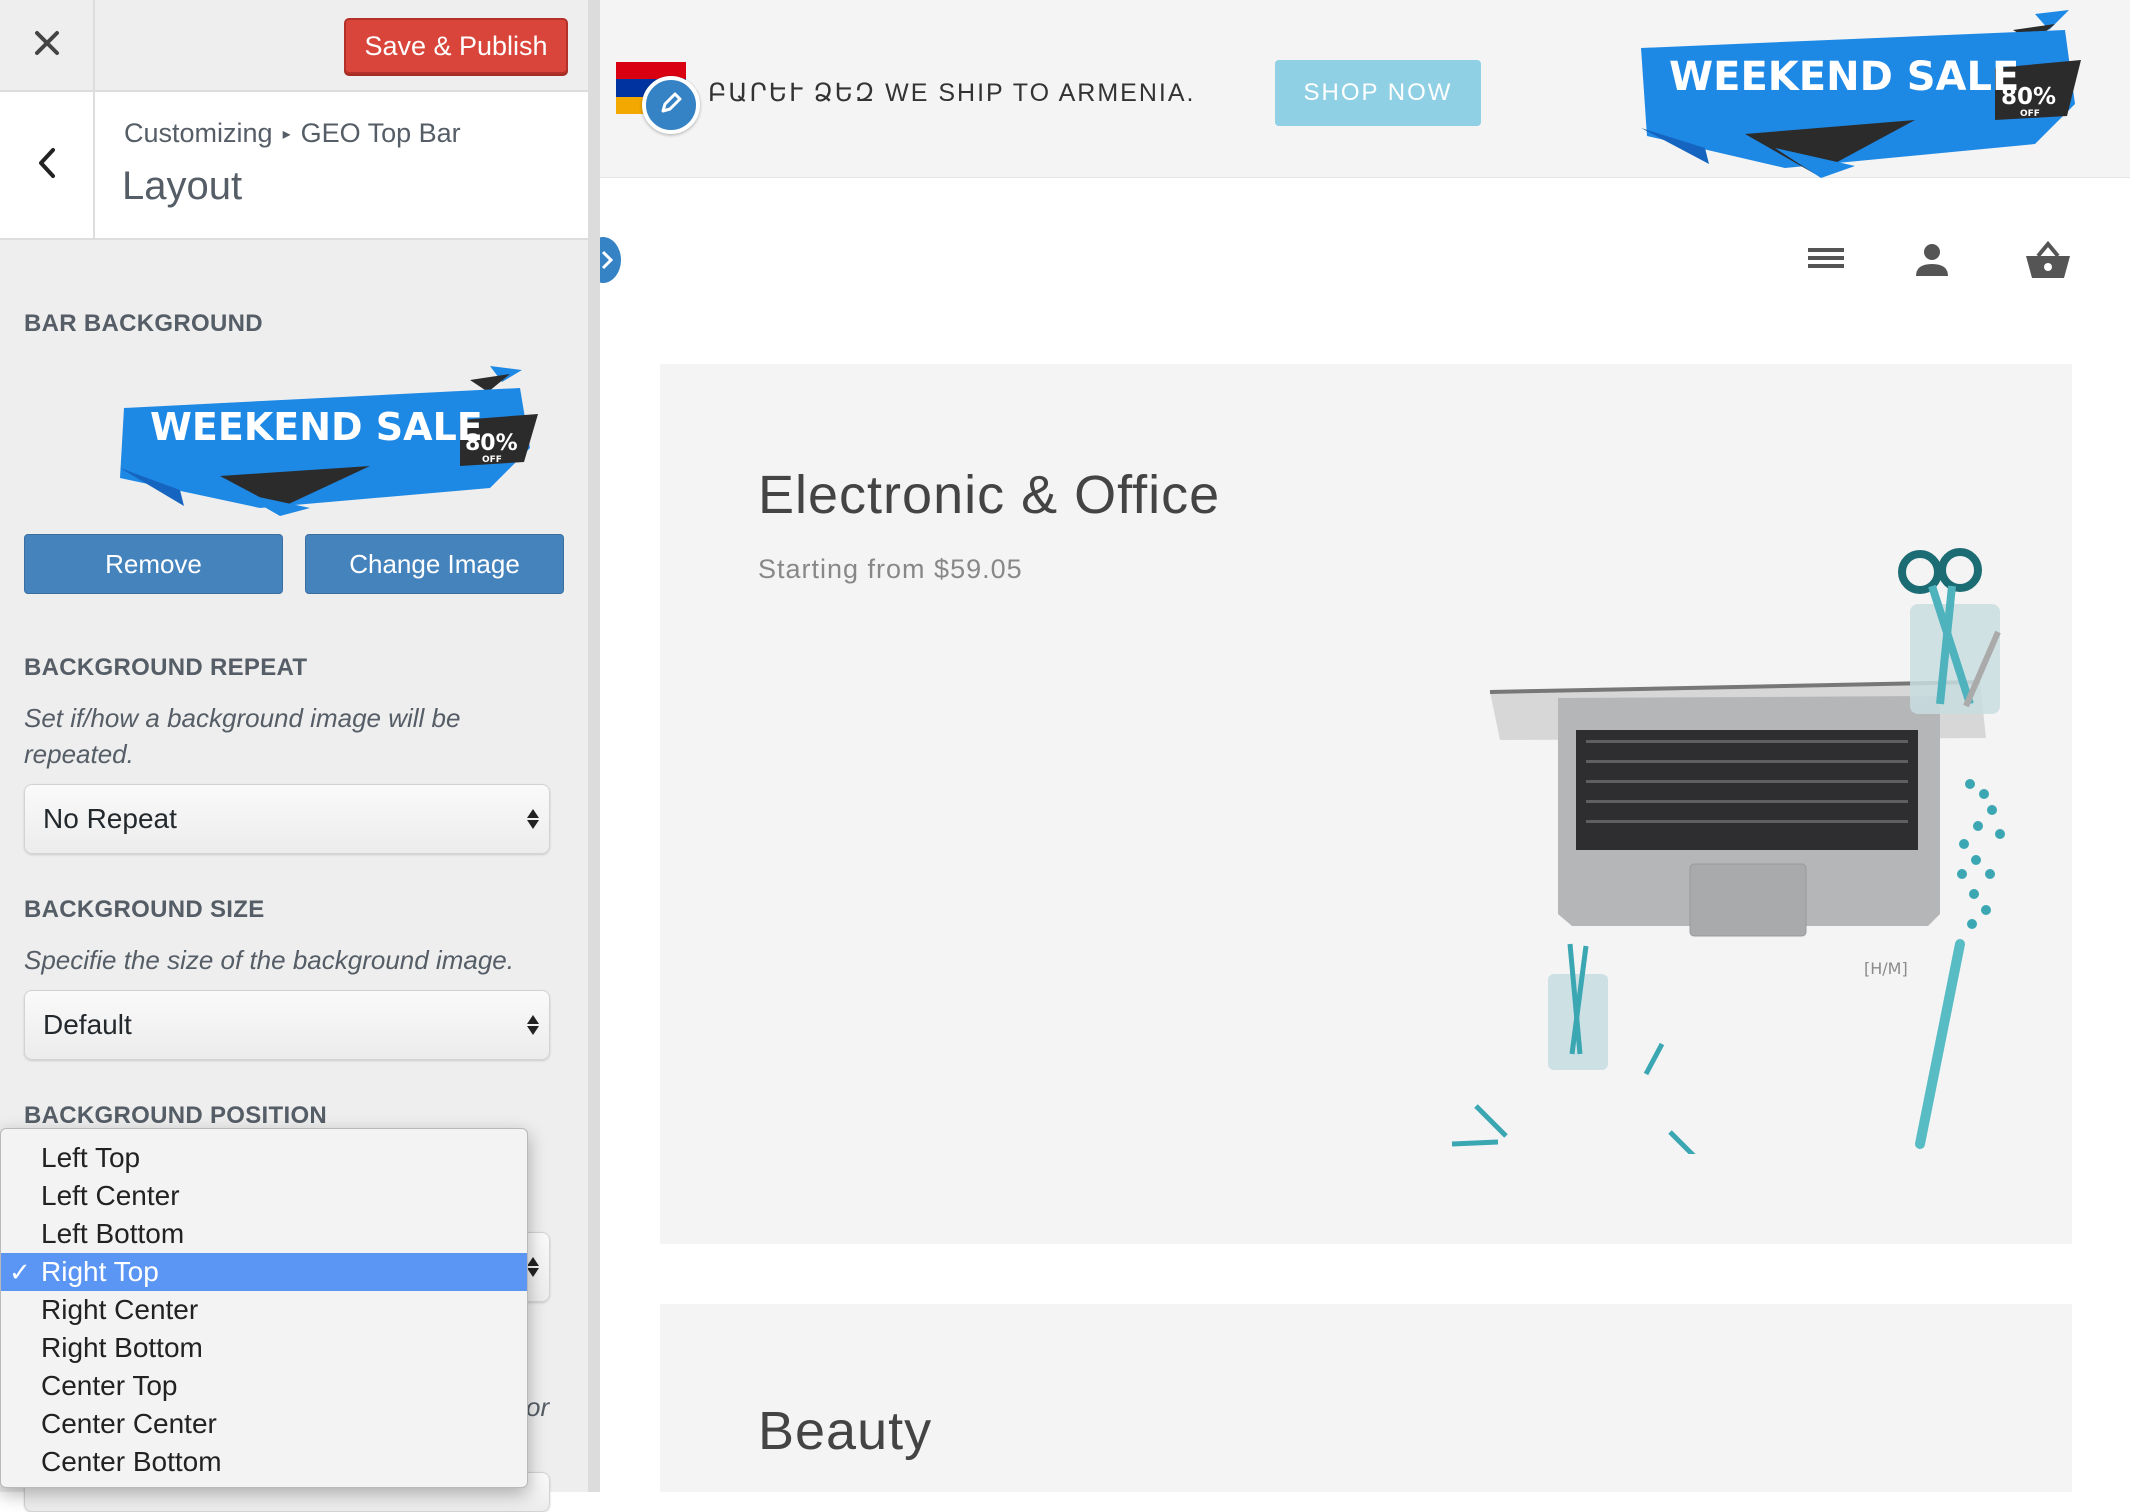  I want to click on dropdown-option: Left Center, so click(264, 1196).